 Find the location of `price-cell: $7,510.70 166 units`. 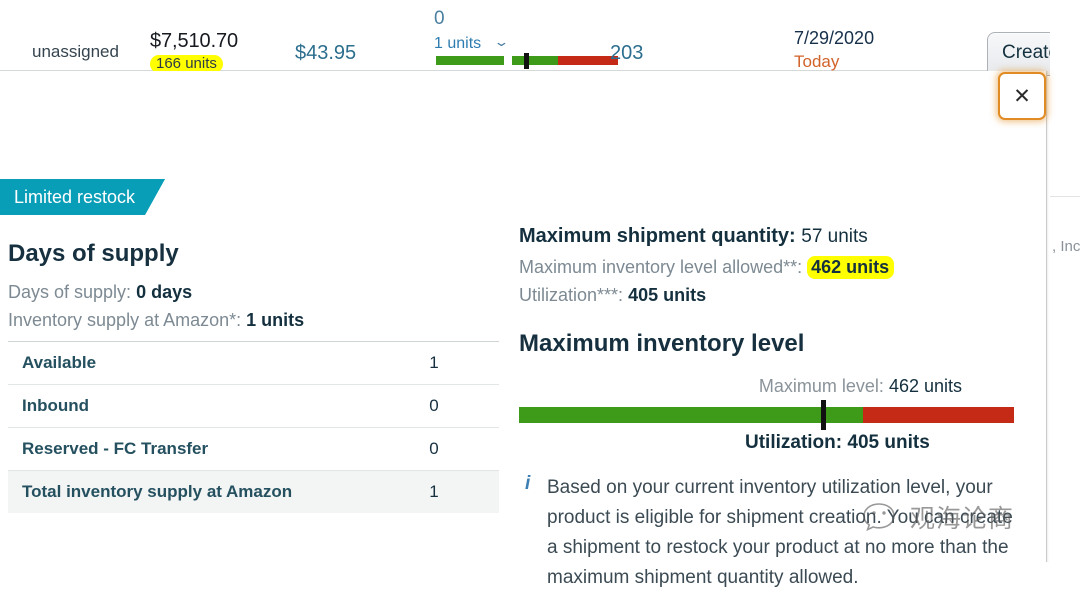

price-cell: $7,510.70 166 units is located at coordinates (194, 51).